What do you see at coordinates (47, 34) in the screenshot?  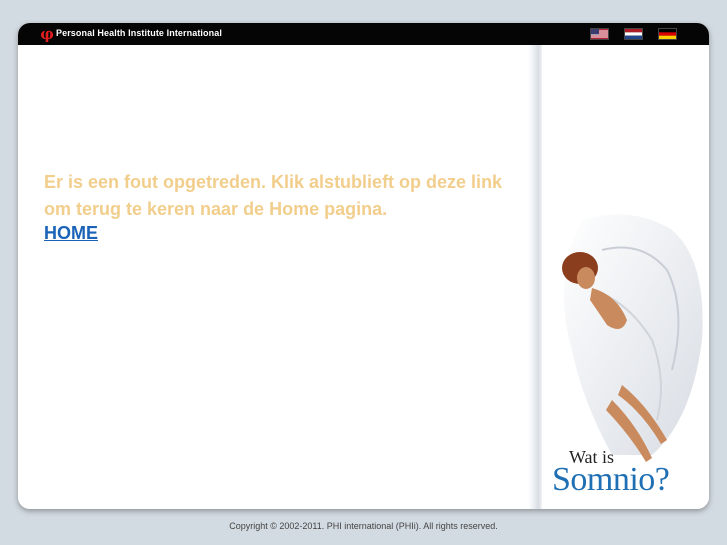 I see `phi-logo-icon: φ` at bounding box center [47, 34].